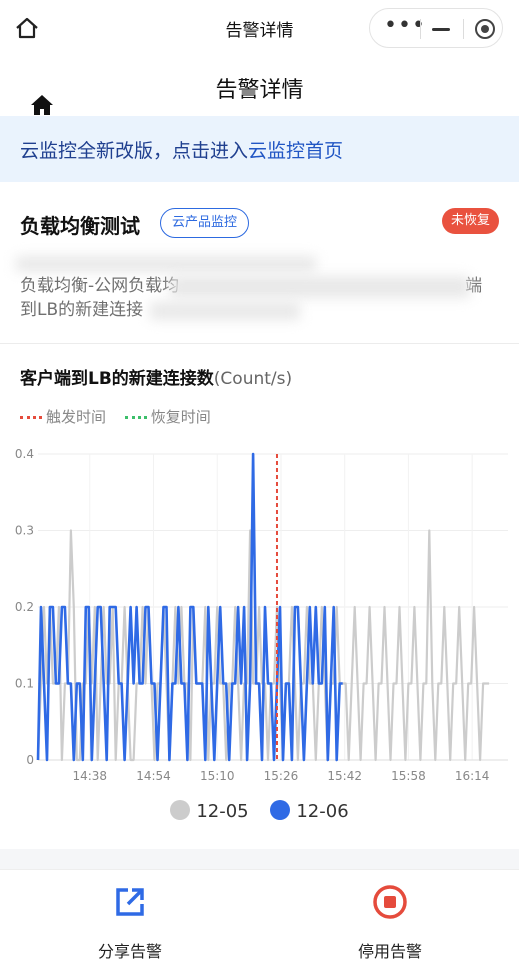  Describe the element at coordinates (470, 221) in the screenshot. I see `status-badge: 未恢复` at that location.